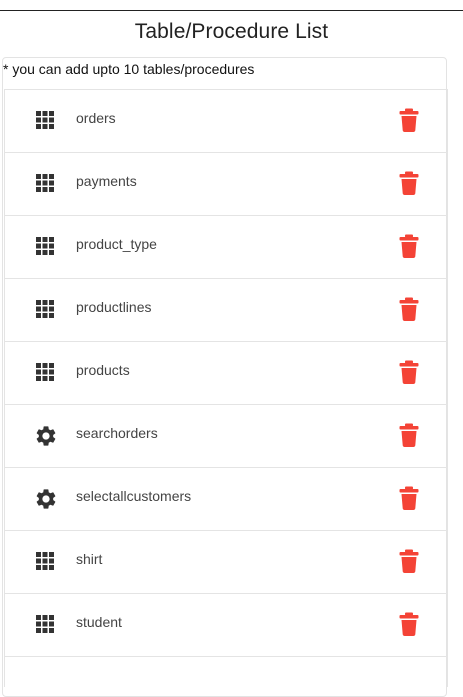 The height and width of the screenshot is (697, 463). Describe the element at coordinates (226, 625) in the screenshot. I see `list-item: student` at that location.